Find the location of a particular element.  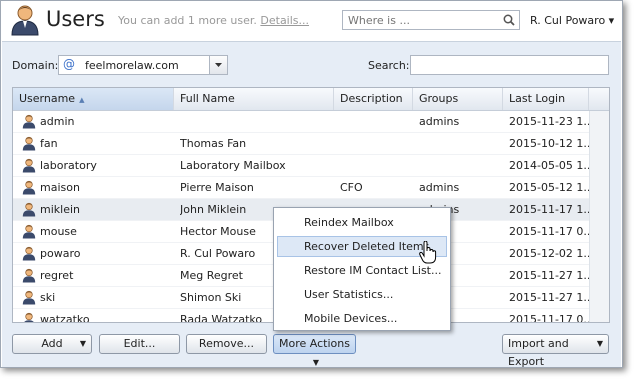

cell-username: regret is located at coordinates (95, 275).